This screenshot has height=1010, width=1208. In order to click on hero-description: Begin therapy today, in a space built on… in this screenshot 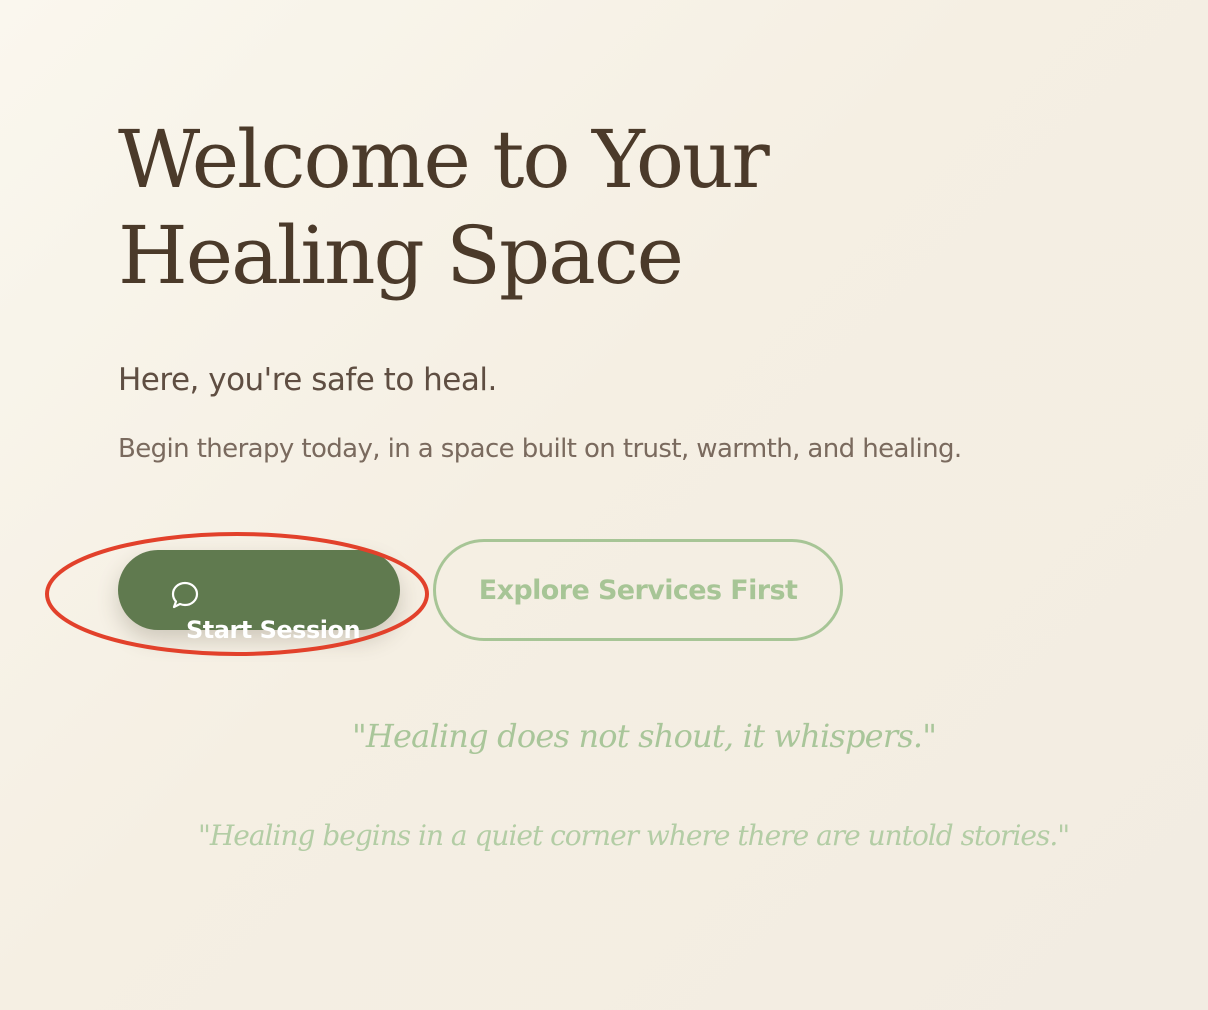, I will do `click(540, 449)`.